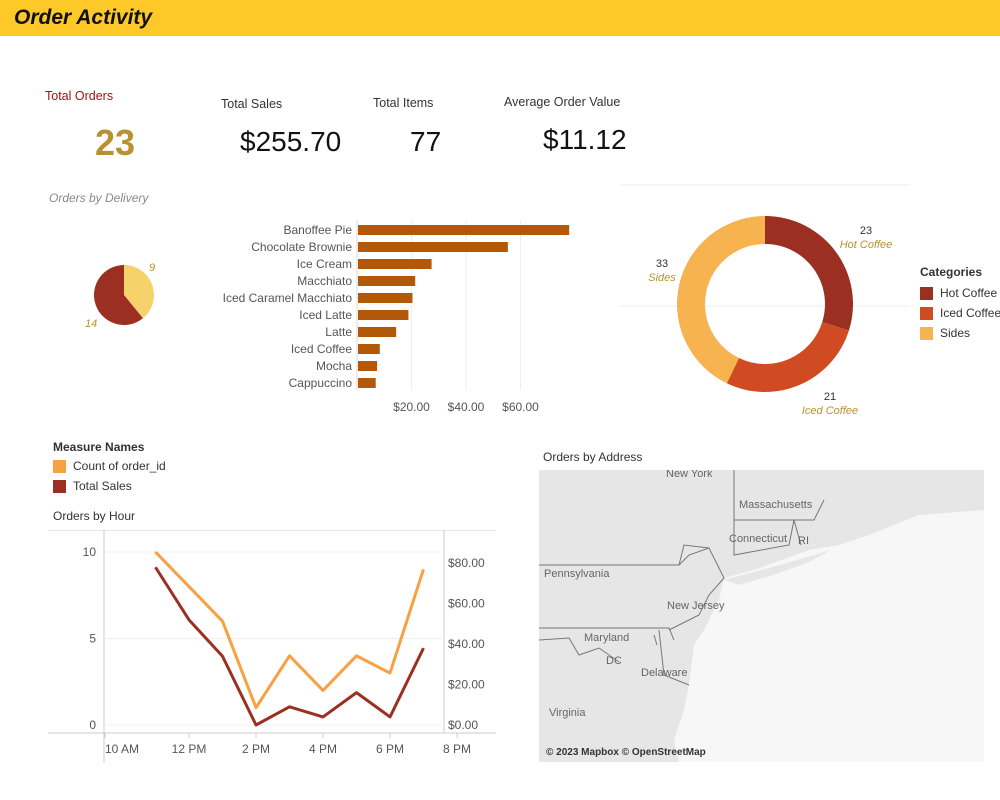 This screenshot has width=1000, height=800. I want to click on line-right-tick: $80.00, so click(466, 563).